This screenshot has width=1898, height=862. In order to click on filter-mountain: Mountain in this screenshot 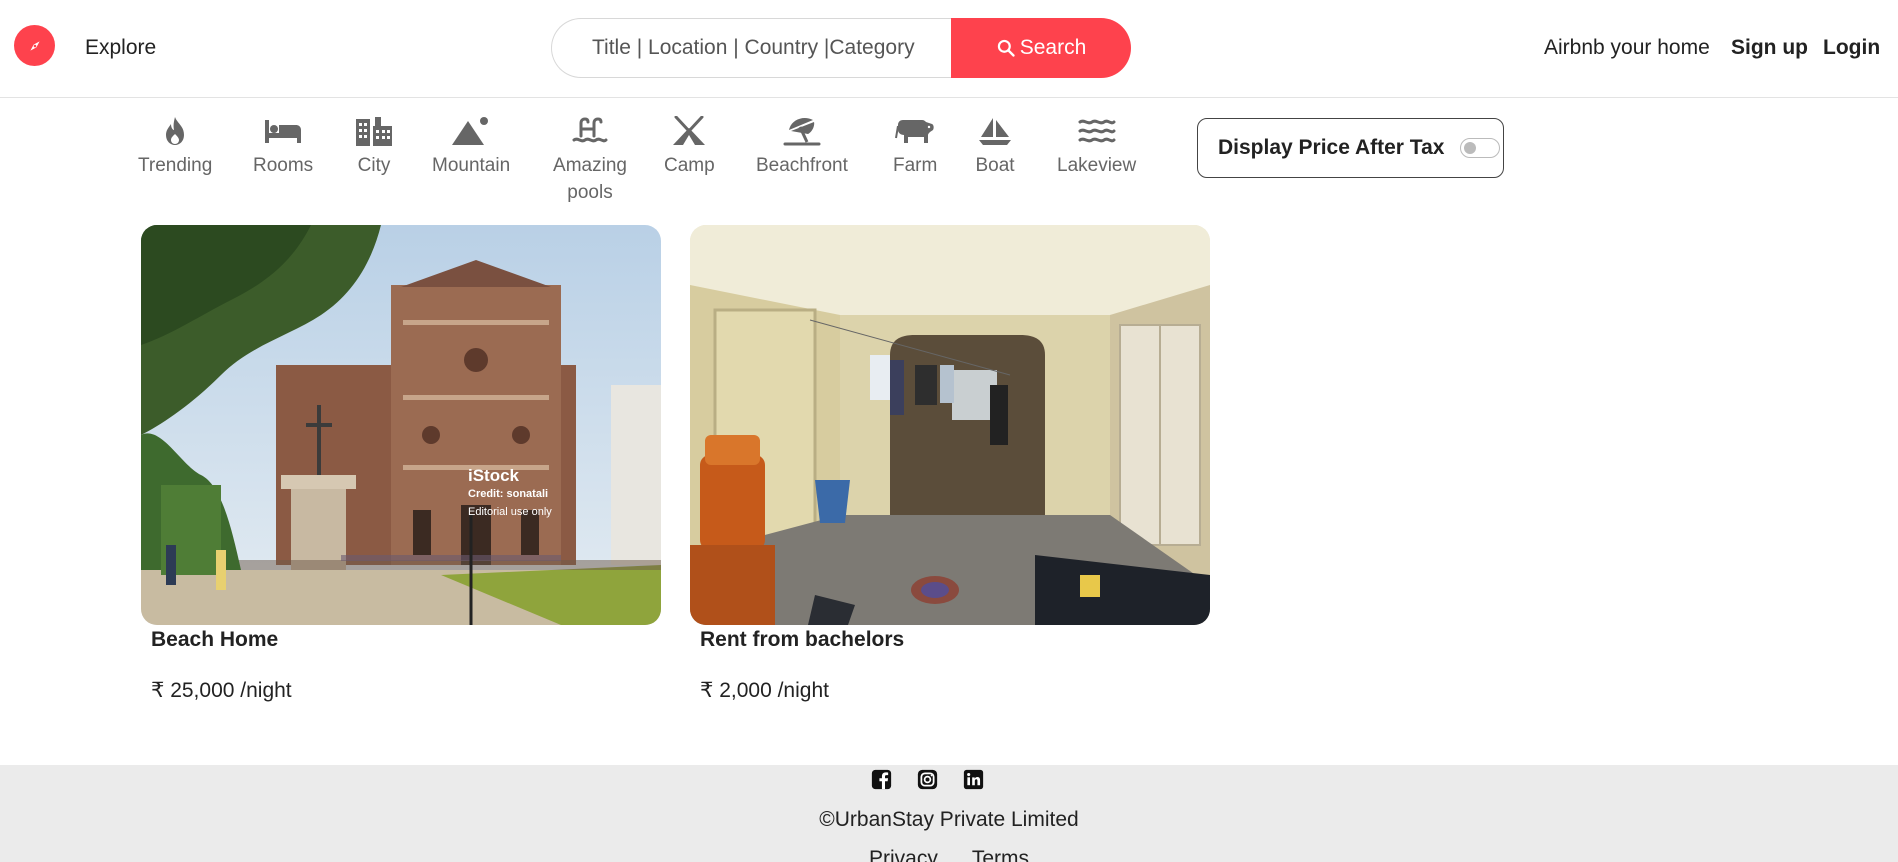, I will do `click(471, 146)`.